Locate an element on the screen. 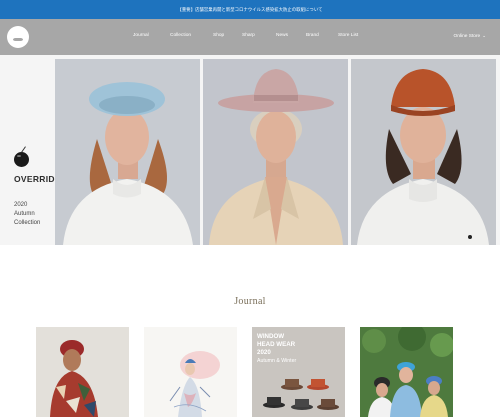 Image resolution: width=500 pixels, height=417 pixels. nav-item-store-list: Store List is located at coordinates (348, 35).